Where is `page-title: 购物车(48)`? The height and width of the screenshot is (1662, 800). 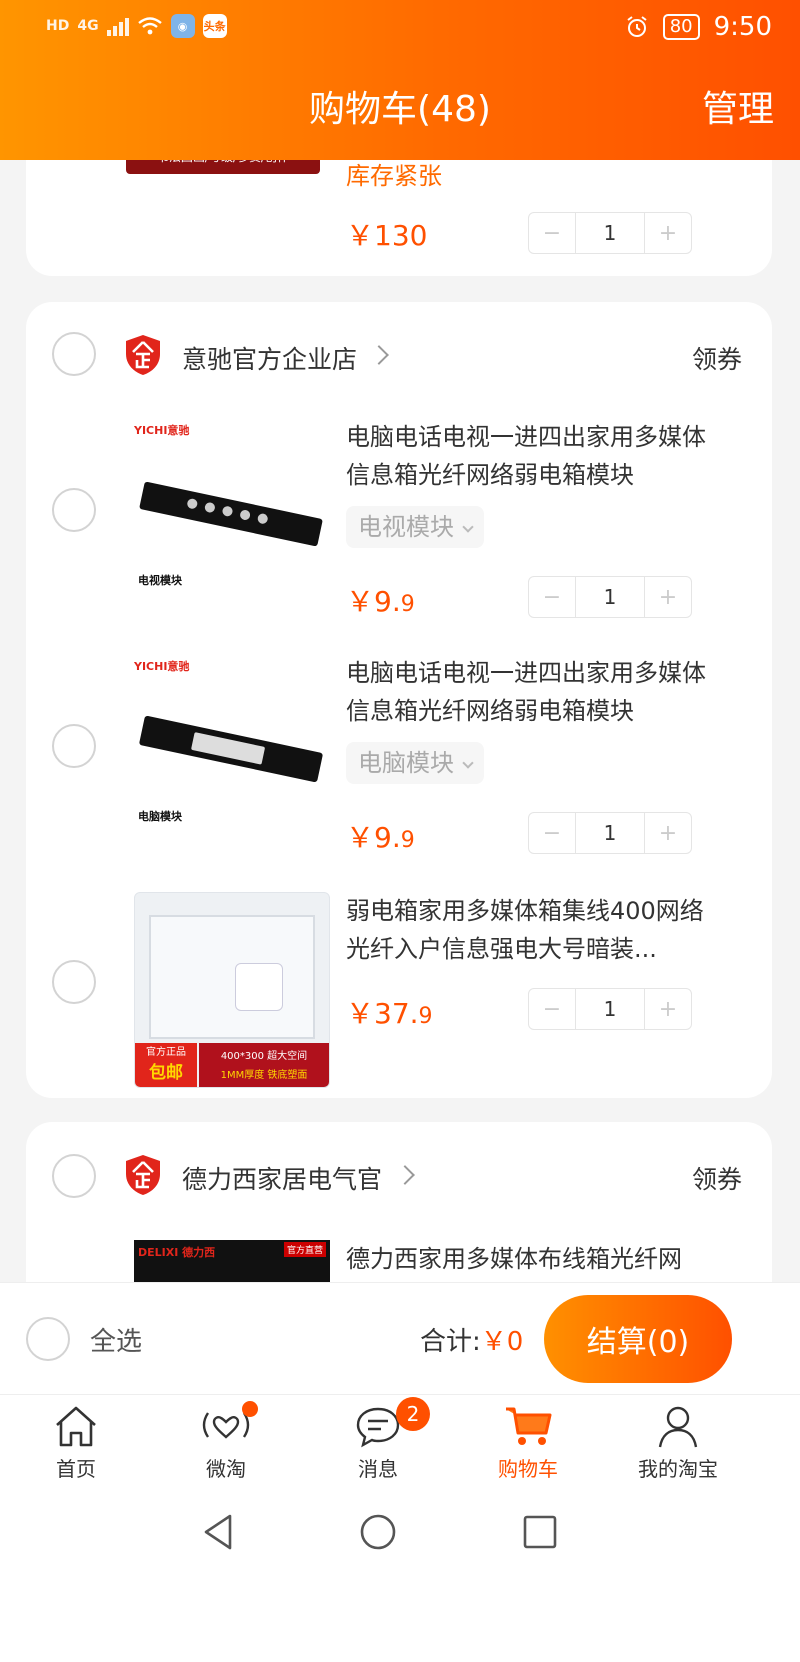
page-title: 购物车(48) is located at coordinates (400, 109).